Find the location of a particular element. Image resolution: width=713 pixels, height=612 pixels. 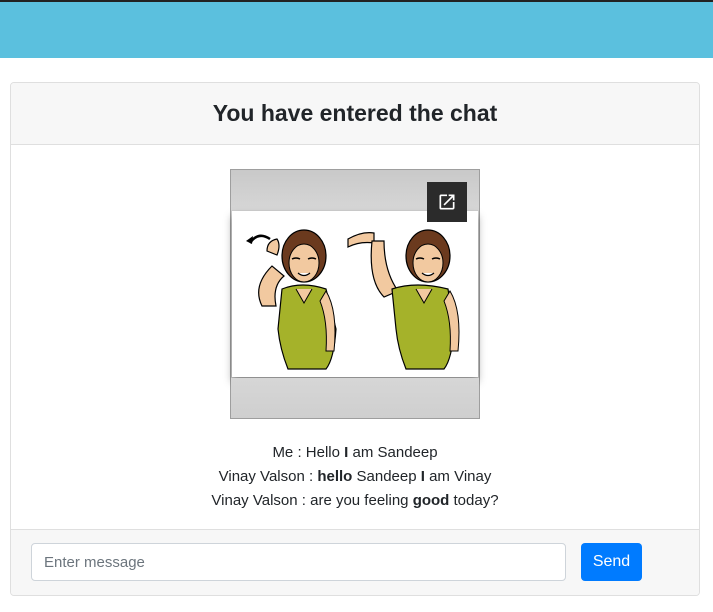

message-line: Vinay Valson : hello Sandeep I am Vinay is located at coordinates (355, 477).